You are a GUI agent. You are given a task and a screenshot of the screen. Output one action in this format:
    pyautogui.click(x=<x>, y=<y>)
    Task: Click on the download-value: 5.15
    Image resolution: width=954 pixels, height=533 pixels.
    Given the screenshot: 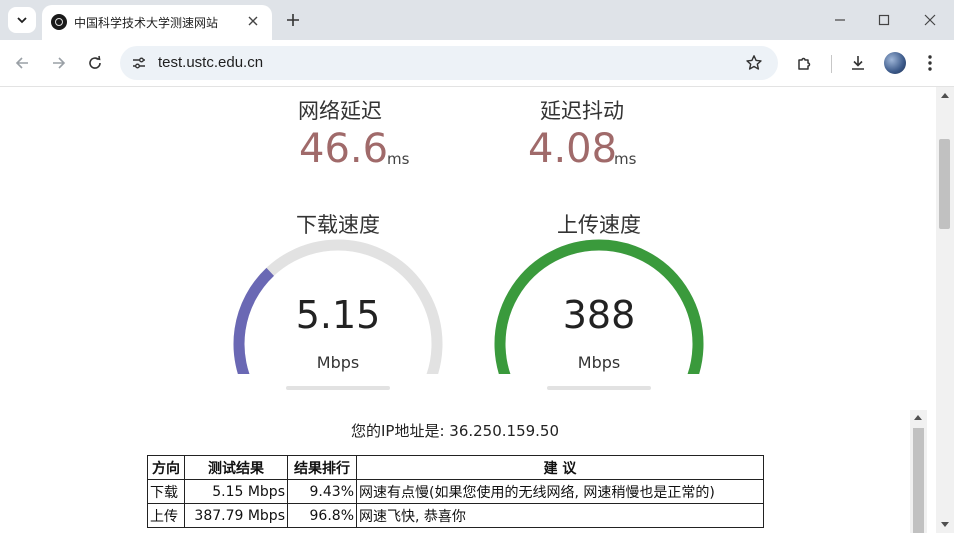 What is the action you would take?
    pyautogui.click(x=338, y=315)
    